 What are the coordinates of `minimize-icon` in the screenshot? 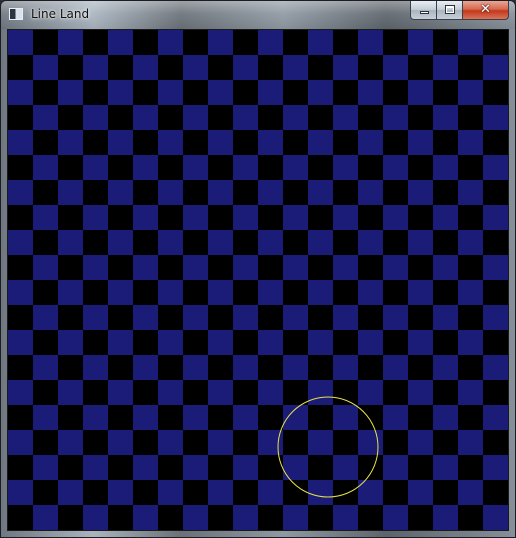 It's located at (424, 12).